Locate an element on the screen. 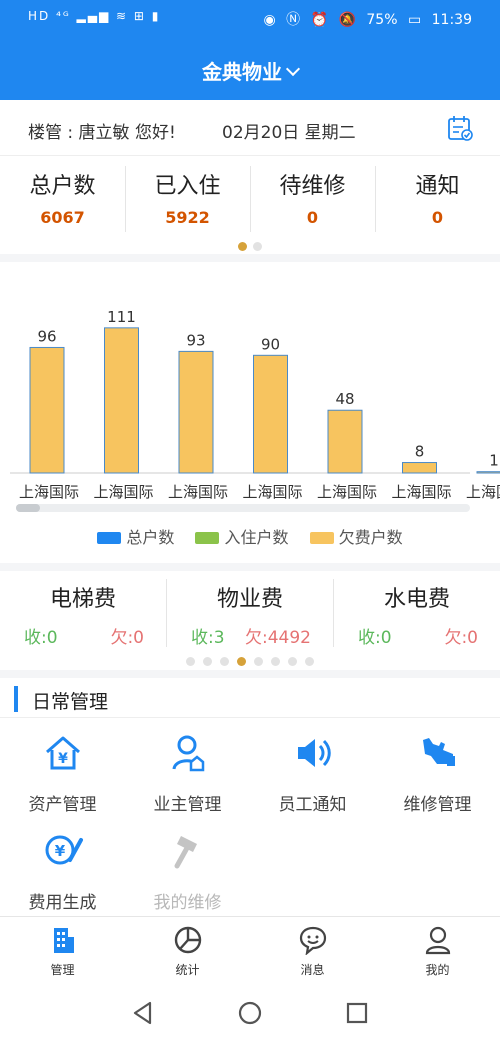  page-title: 金典物业 is located at coordinates (242, 72).